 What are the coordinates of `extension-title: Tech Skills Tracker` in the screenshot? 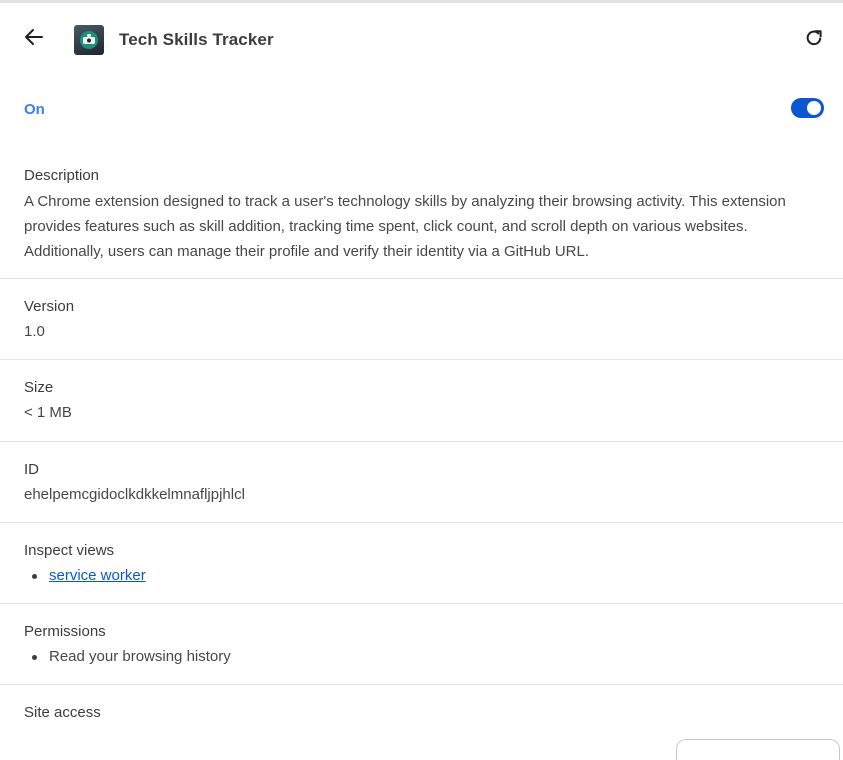 It's located at (196, 39).